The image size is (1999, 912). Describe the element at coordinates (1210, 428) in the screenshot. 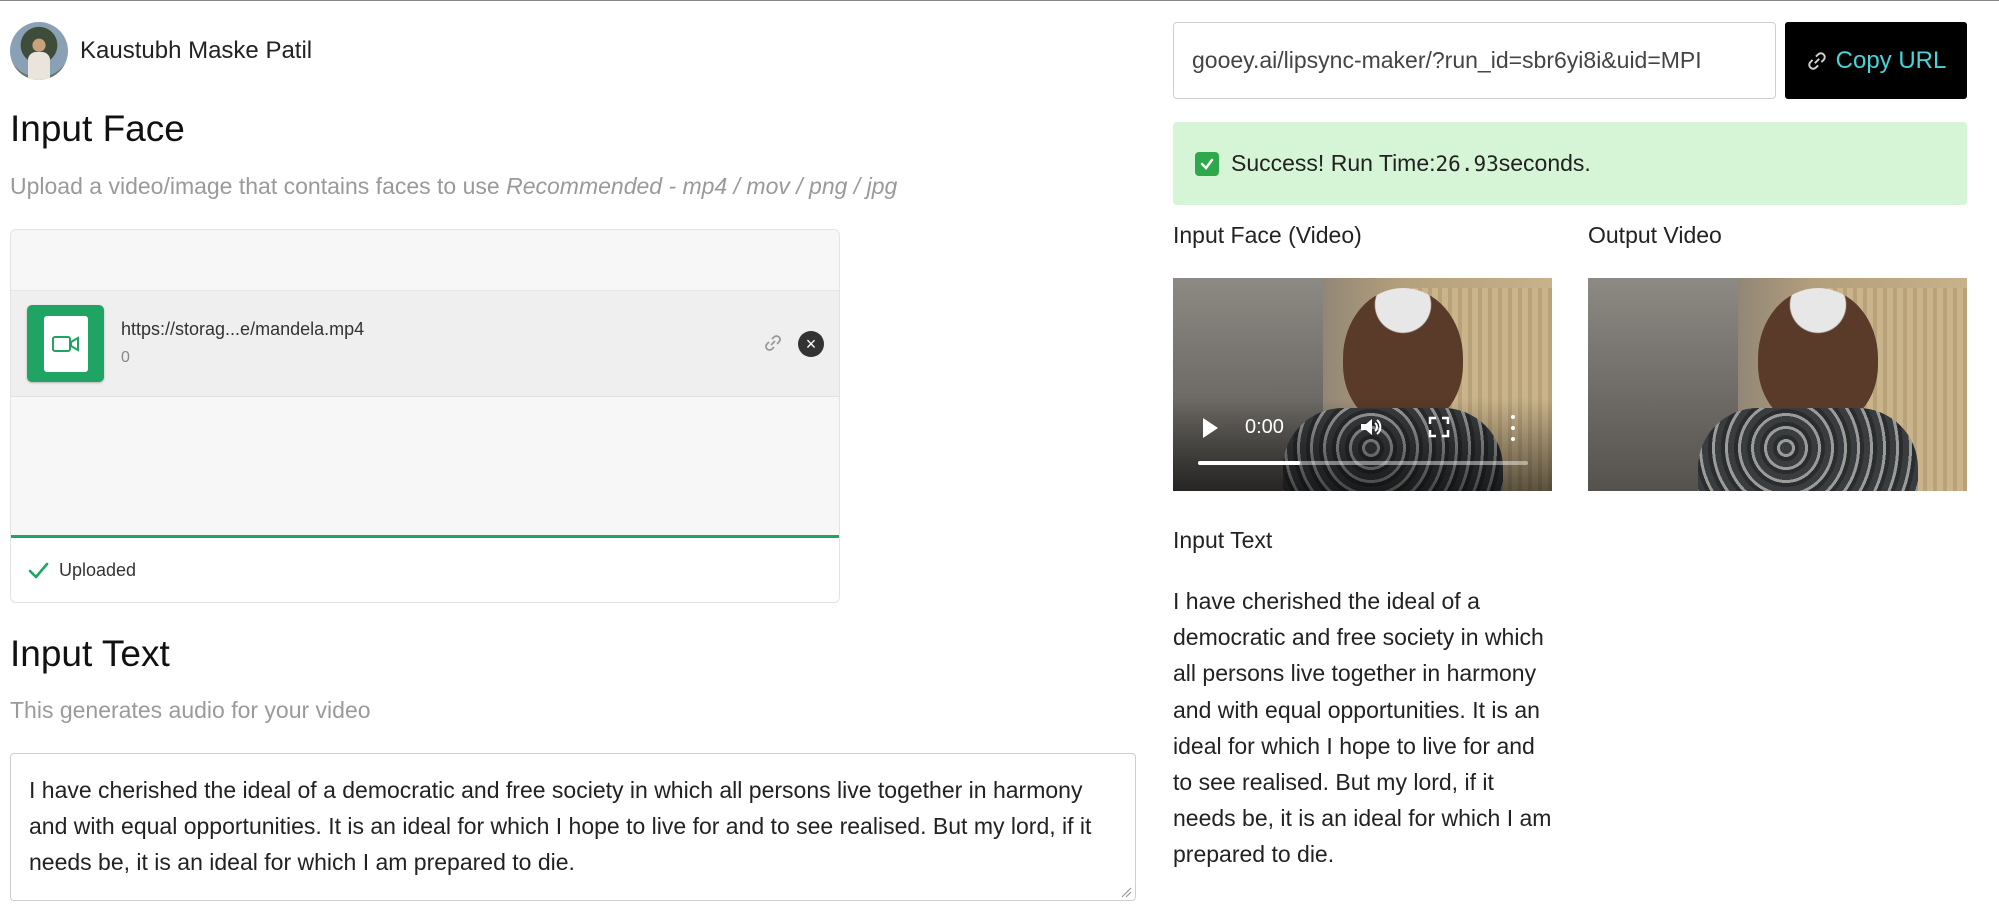

I see `play-icon` at that location.